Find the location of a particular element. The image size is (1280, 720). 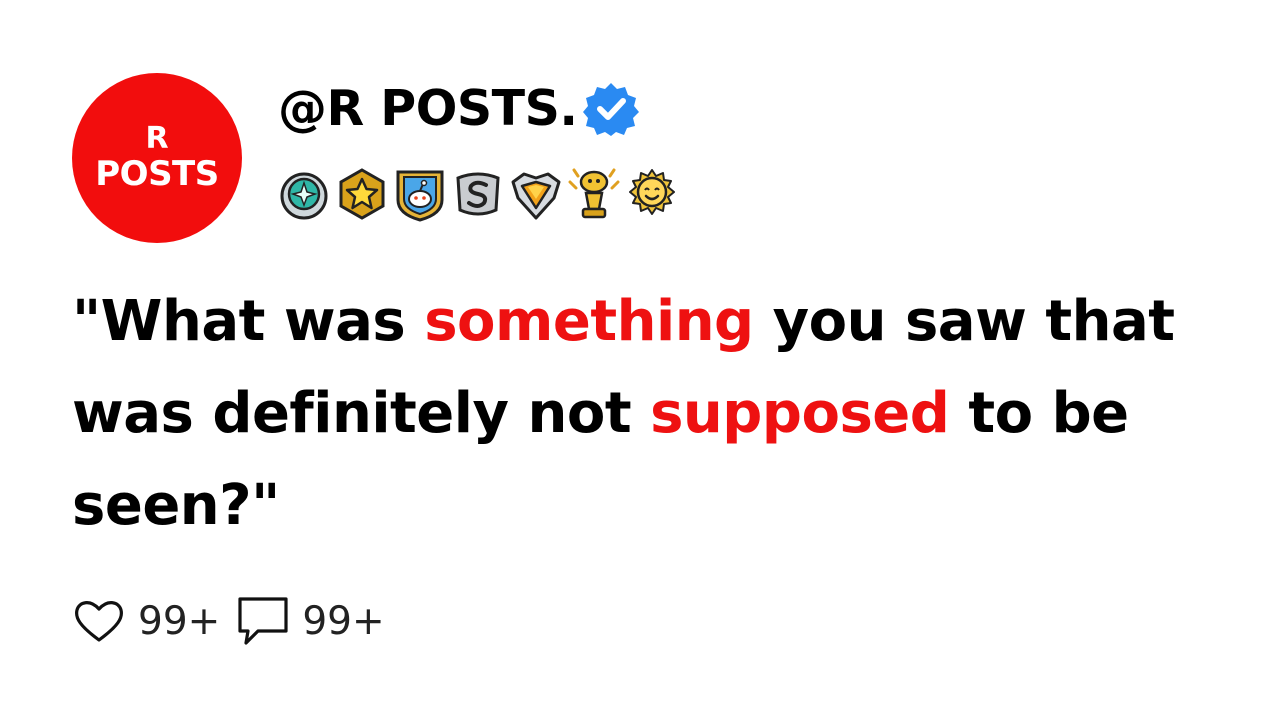

author-row: @R POSTS. is located at coordinates (459, 108).